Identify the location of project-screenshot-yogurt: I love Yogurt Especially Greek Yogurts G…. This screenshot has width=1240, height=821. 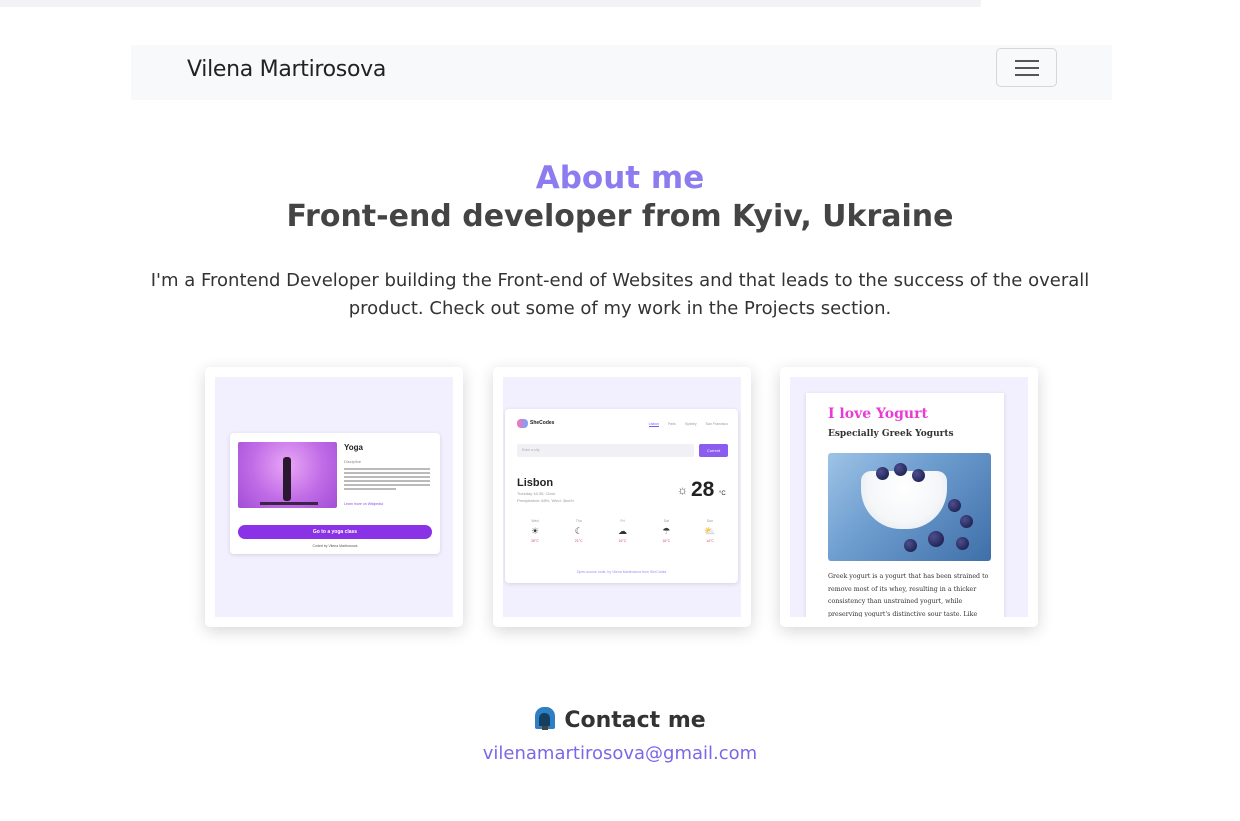
(909, 497).